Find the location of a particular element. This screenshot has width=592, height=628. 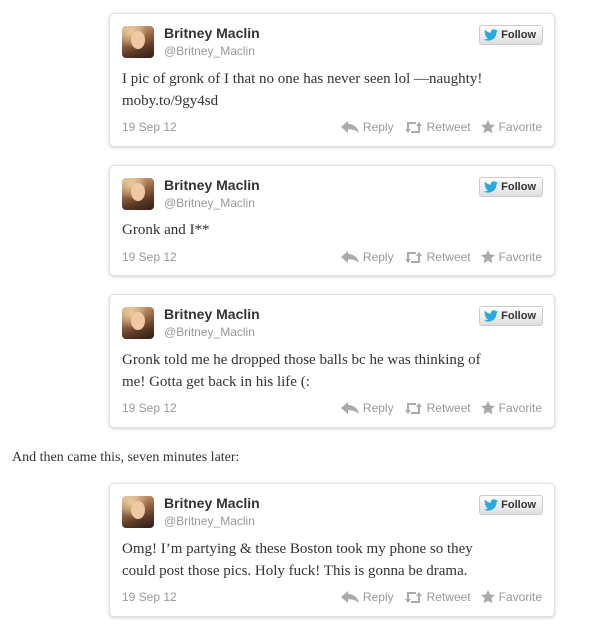

tweet-text: Gronk and I** is located at coordinates (166, 230).